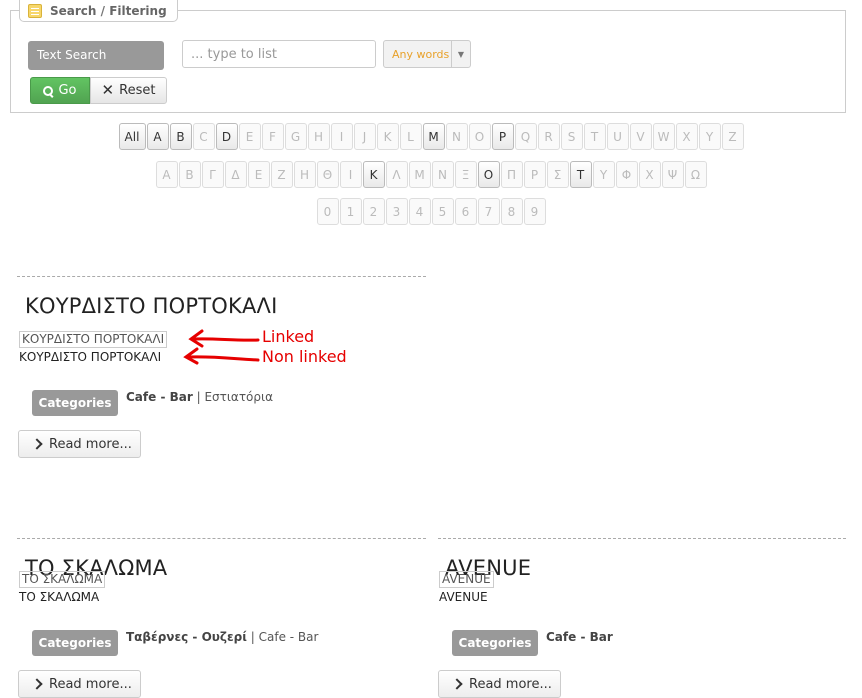 The image size is (862, 698). Describe the element at coordinates (396, 211) in the screenshot. I see `letter-filter-button: 3` at that location.